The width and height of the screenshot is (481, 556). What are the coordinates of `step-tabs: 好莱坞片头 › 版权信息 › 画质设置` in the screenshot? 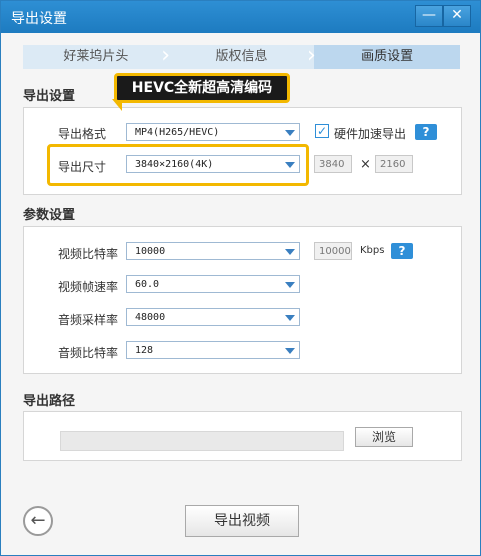 It's located at (242, 56).